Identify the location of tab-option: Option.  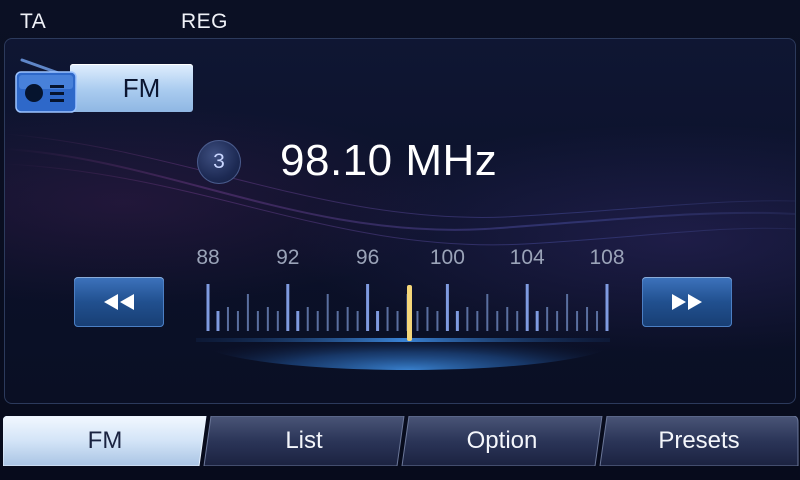
(502, 441).